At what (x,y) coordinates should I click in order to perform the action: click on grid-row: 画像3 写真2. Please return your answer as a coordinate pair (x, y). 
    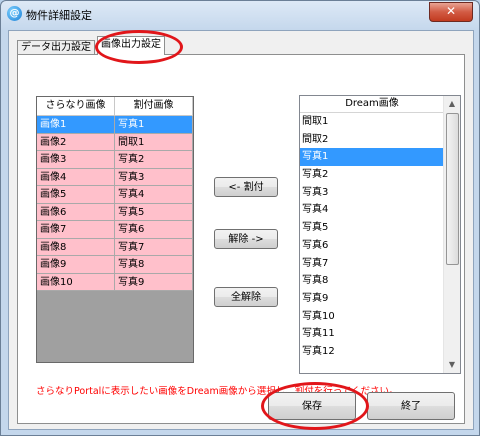
    Looking at the image, I should click on (115, 160).